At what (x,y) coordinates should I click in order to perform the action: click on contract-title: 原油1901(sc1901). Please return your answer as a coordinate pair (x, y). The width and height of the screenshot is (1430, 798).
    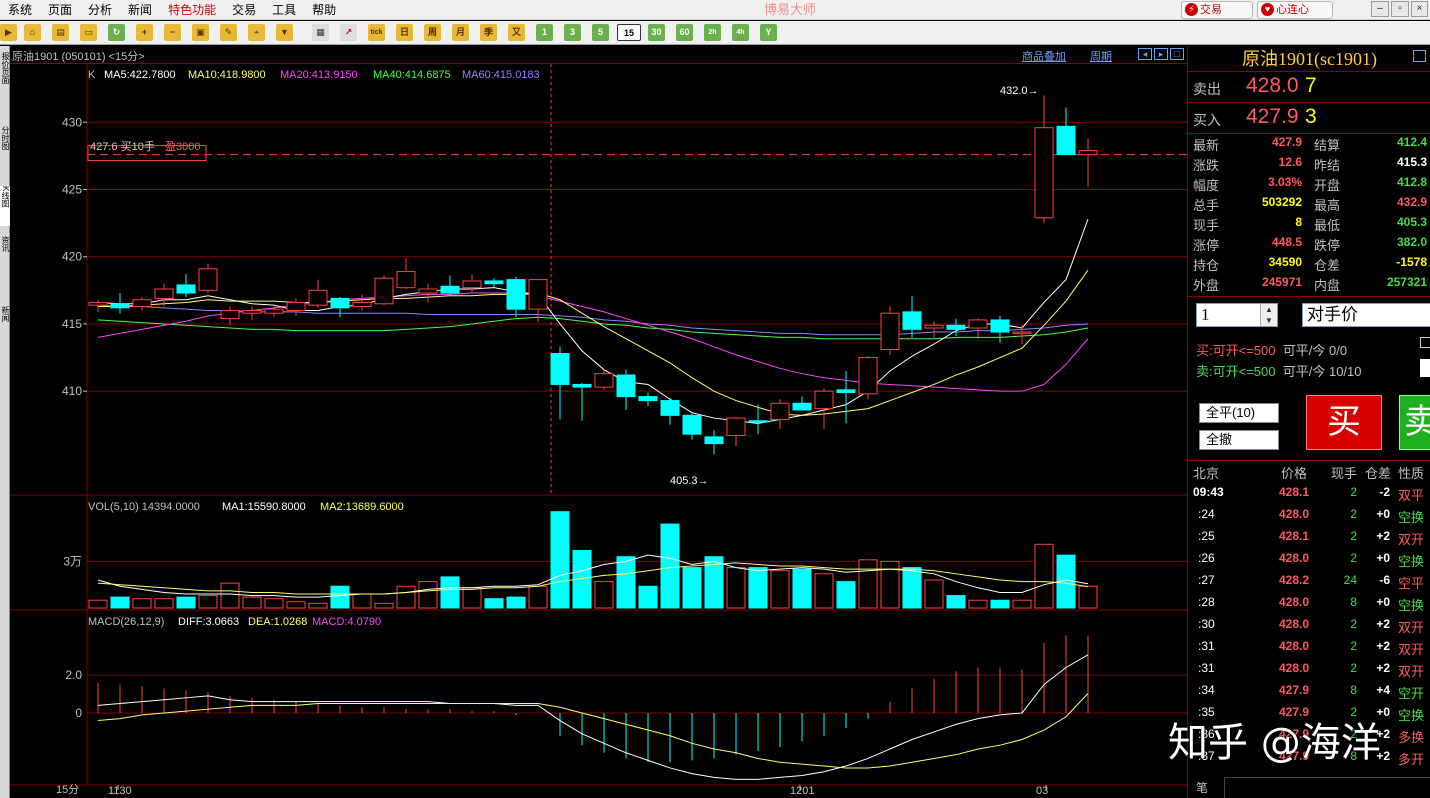
    Looking at the image, I should click on (1309, 59).